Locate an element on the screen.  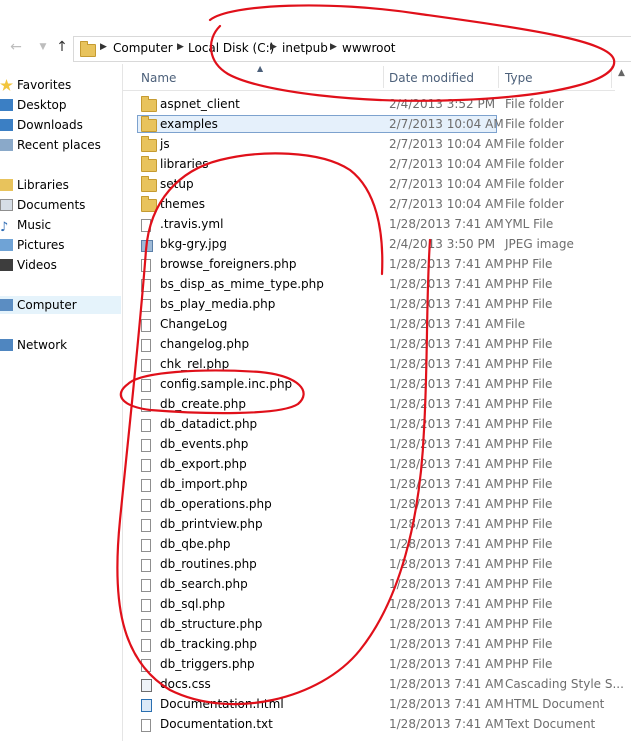
file-row: aspnet_client 2/4/2013 3:52 PM File folder is located at coordinates (373, 104).